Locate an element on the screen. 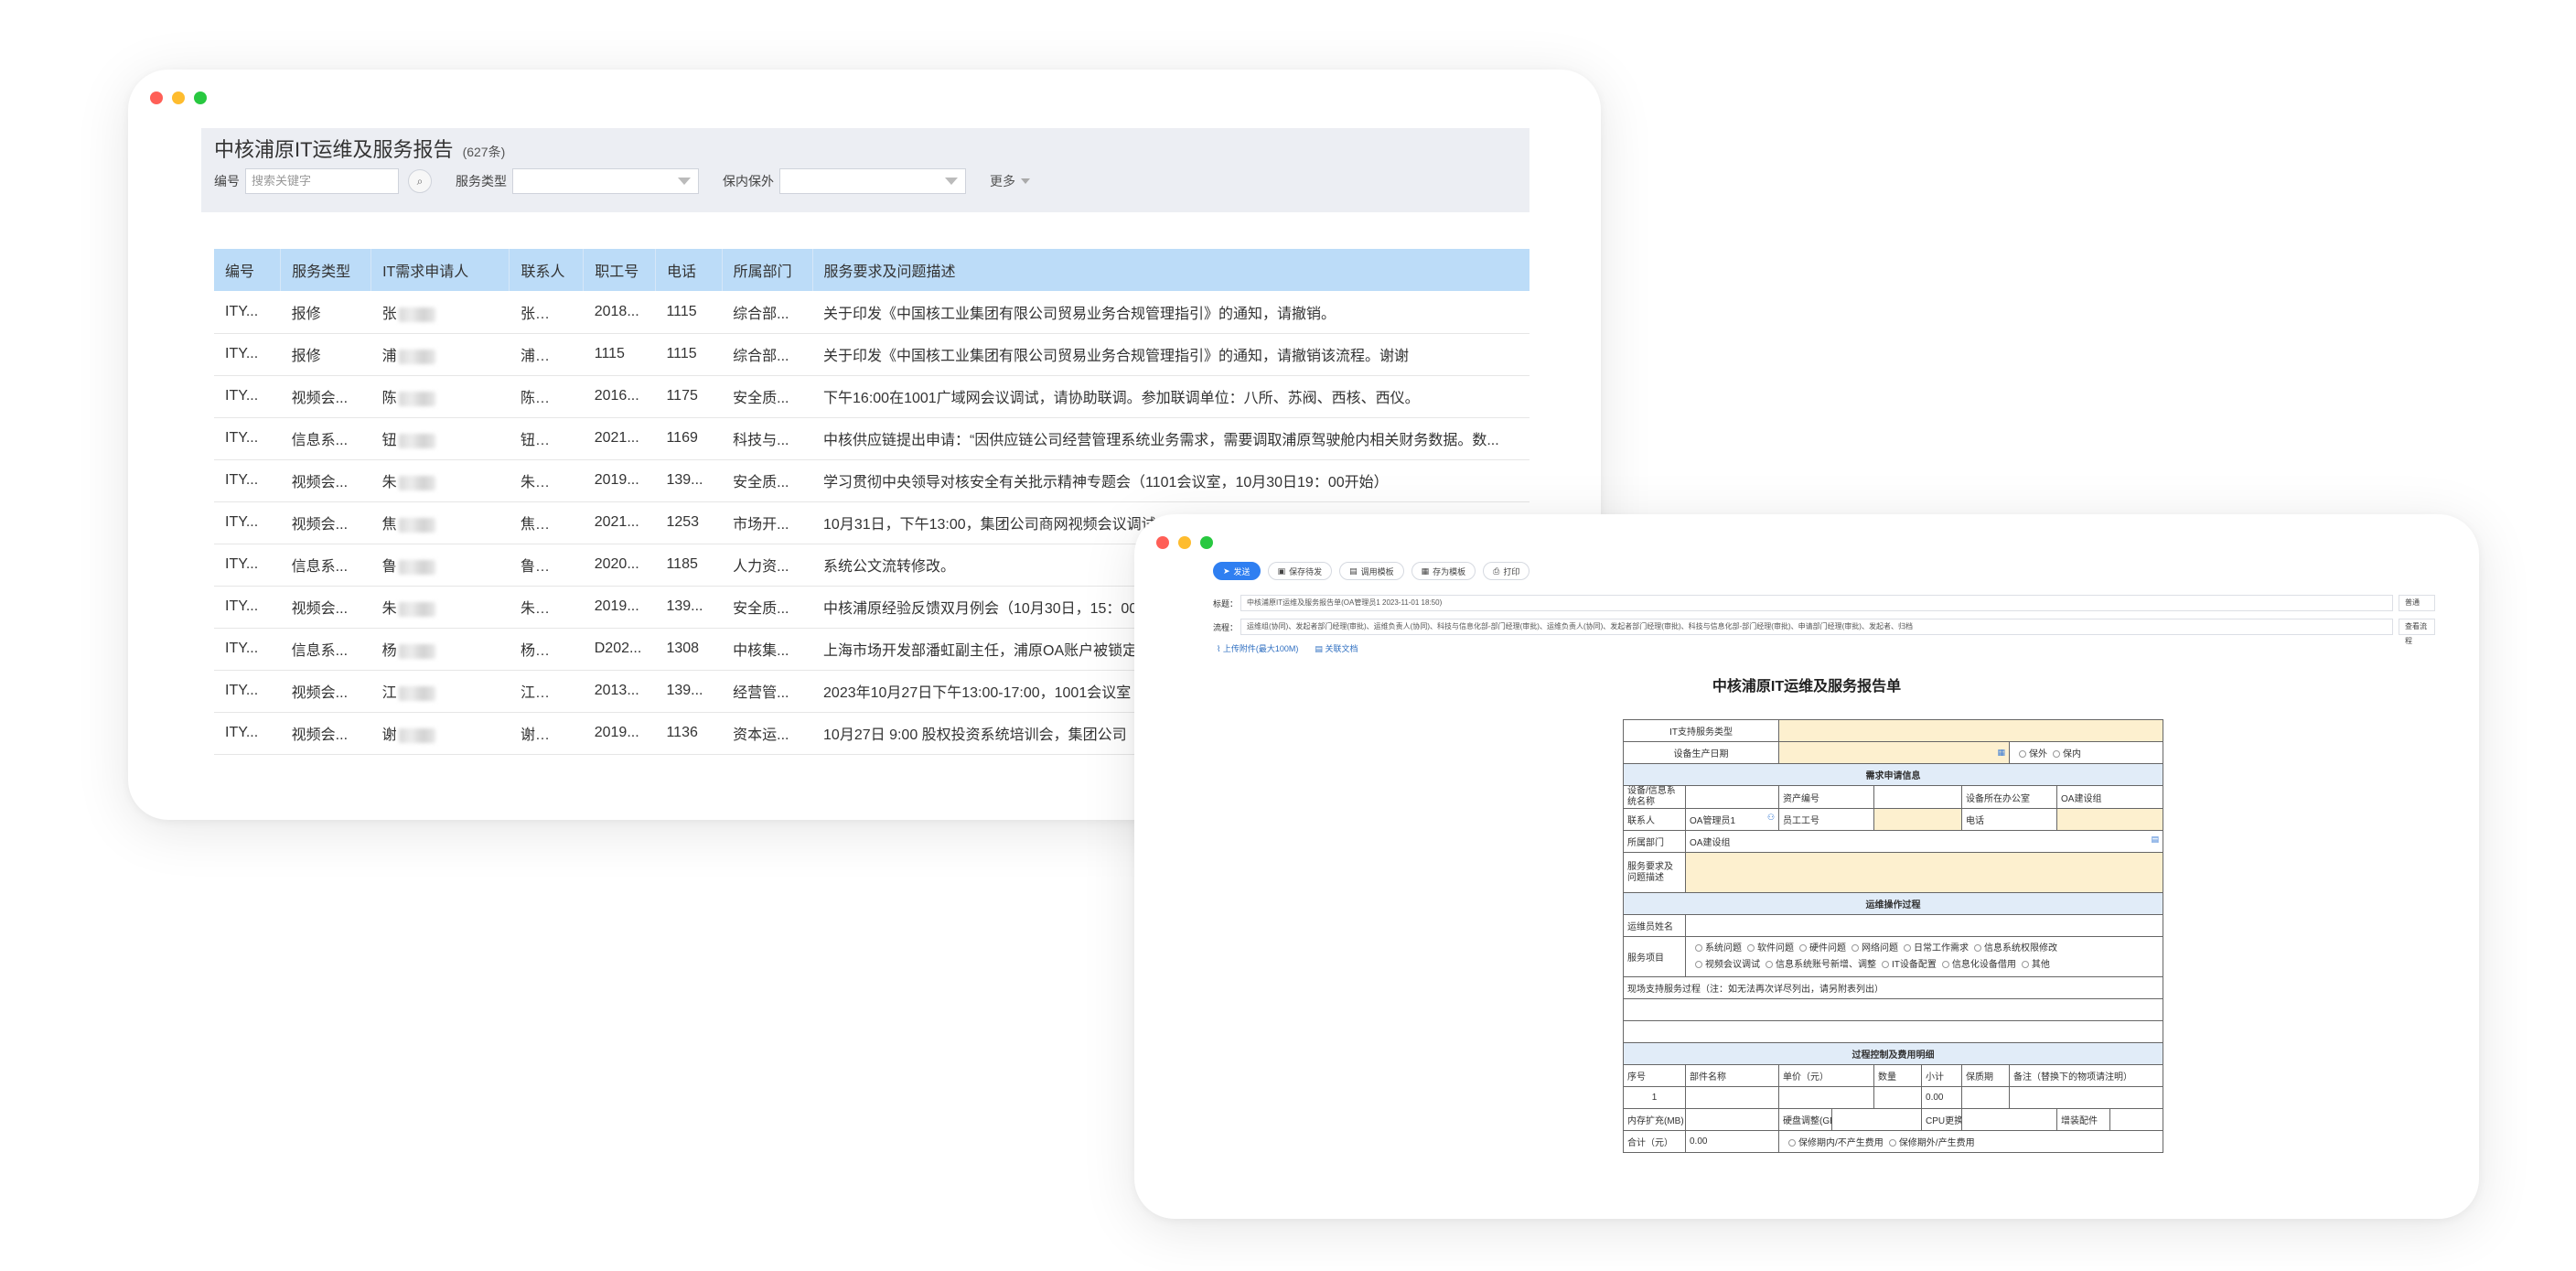  search-button: ⌕ is located at coordinates (420, 181).